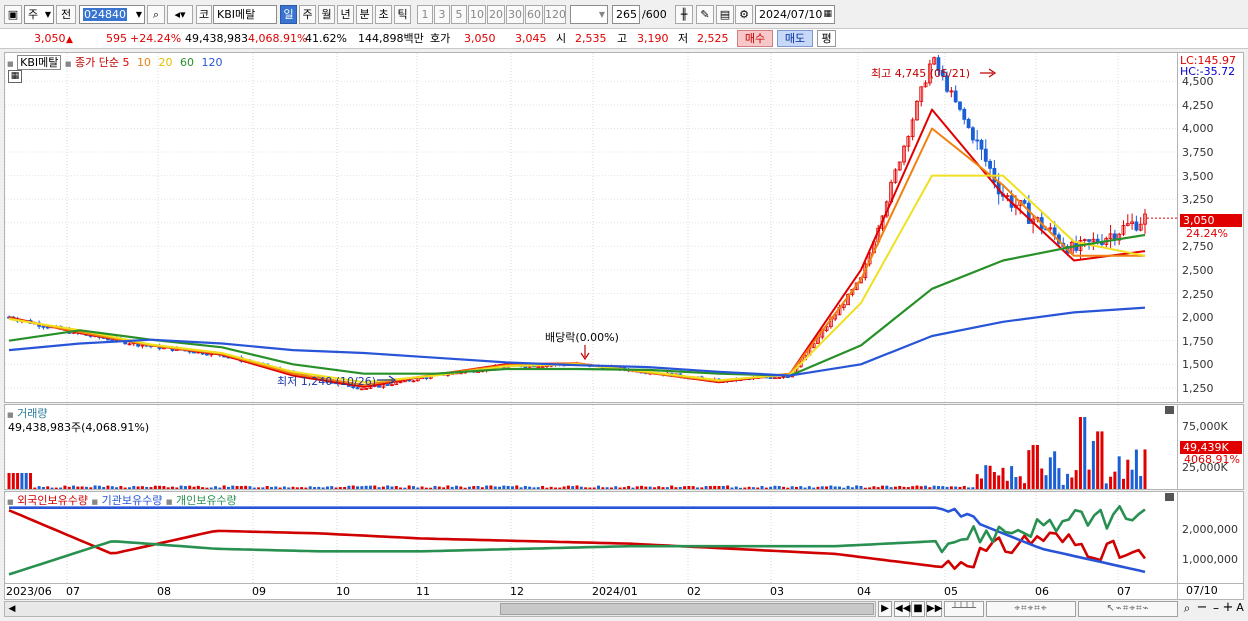  Describe the element at coordinates (442, 14) in the screenshot. I see `interval-button: 3` at that location.